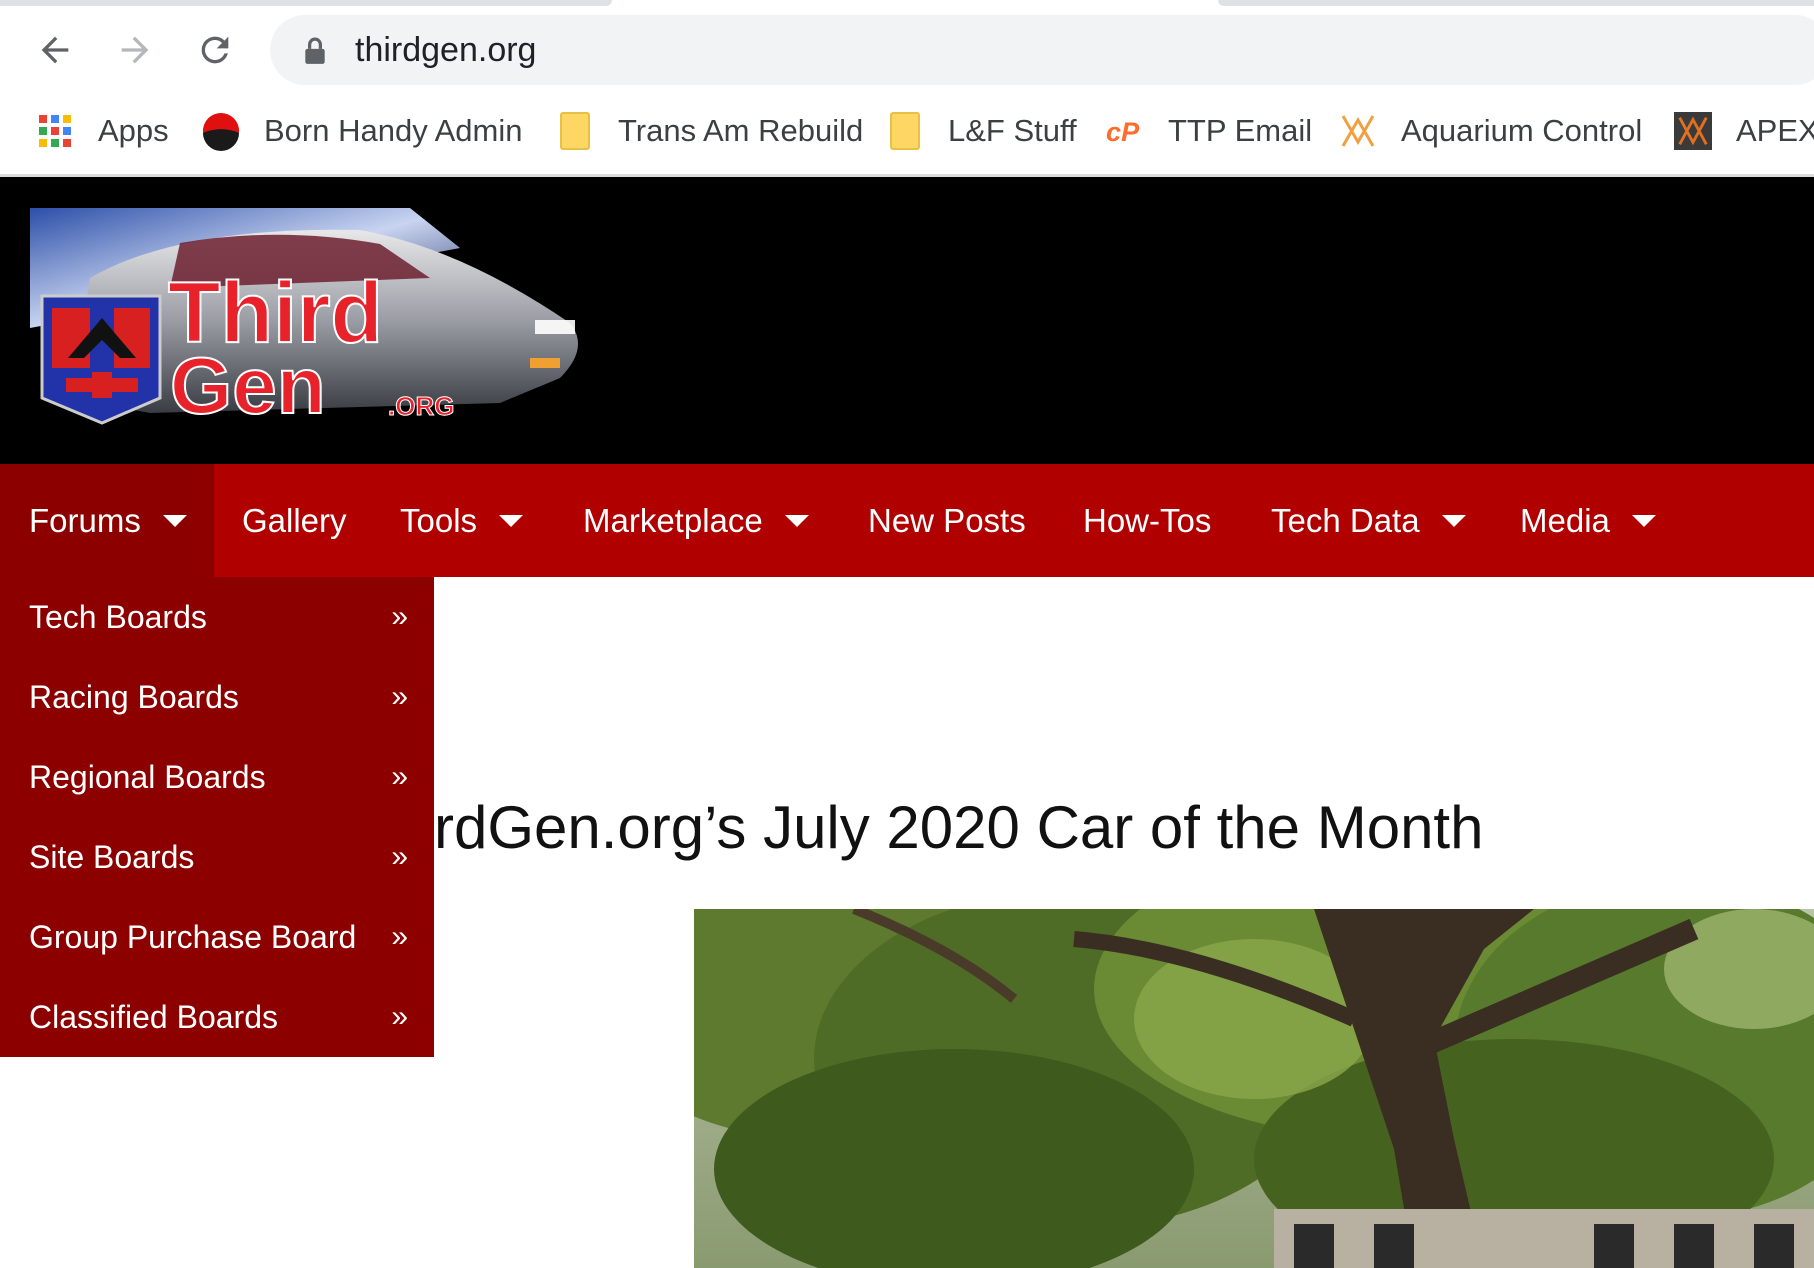  Describe the element at coordinates (1358, 131) in the screenshot. I see `apex-icon` at that location.